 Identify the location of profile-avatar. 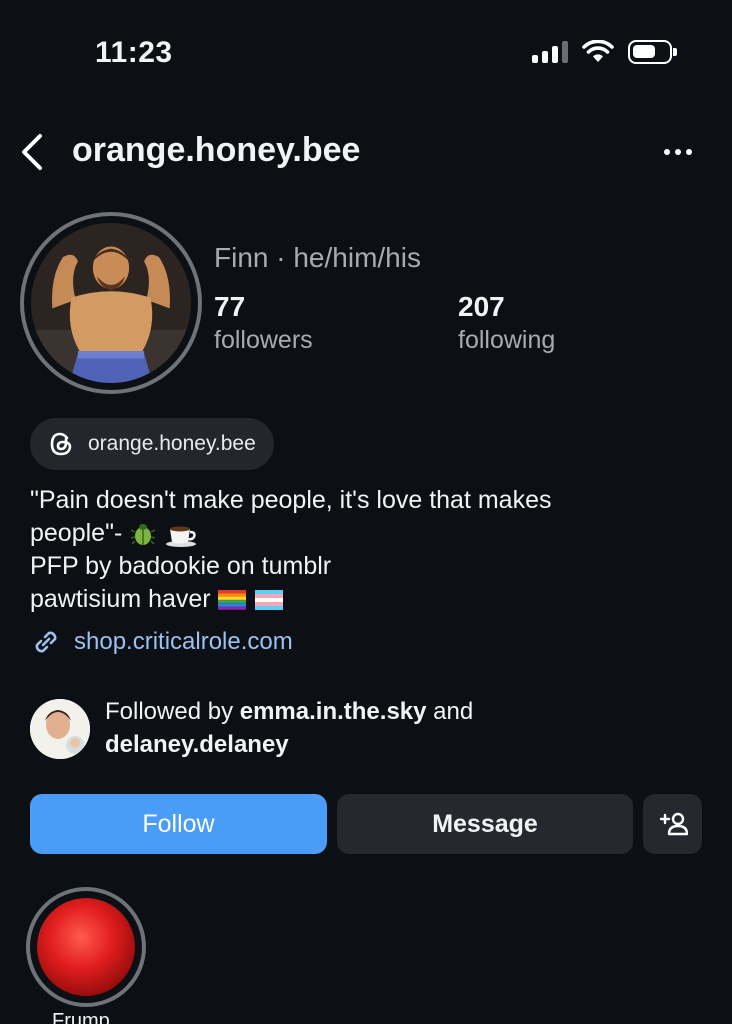
(111, 303).